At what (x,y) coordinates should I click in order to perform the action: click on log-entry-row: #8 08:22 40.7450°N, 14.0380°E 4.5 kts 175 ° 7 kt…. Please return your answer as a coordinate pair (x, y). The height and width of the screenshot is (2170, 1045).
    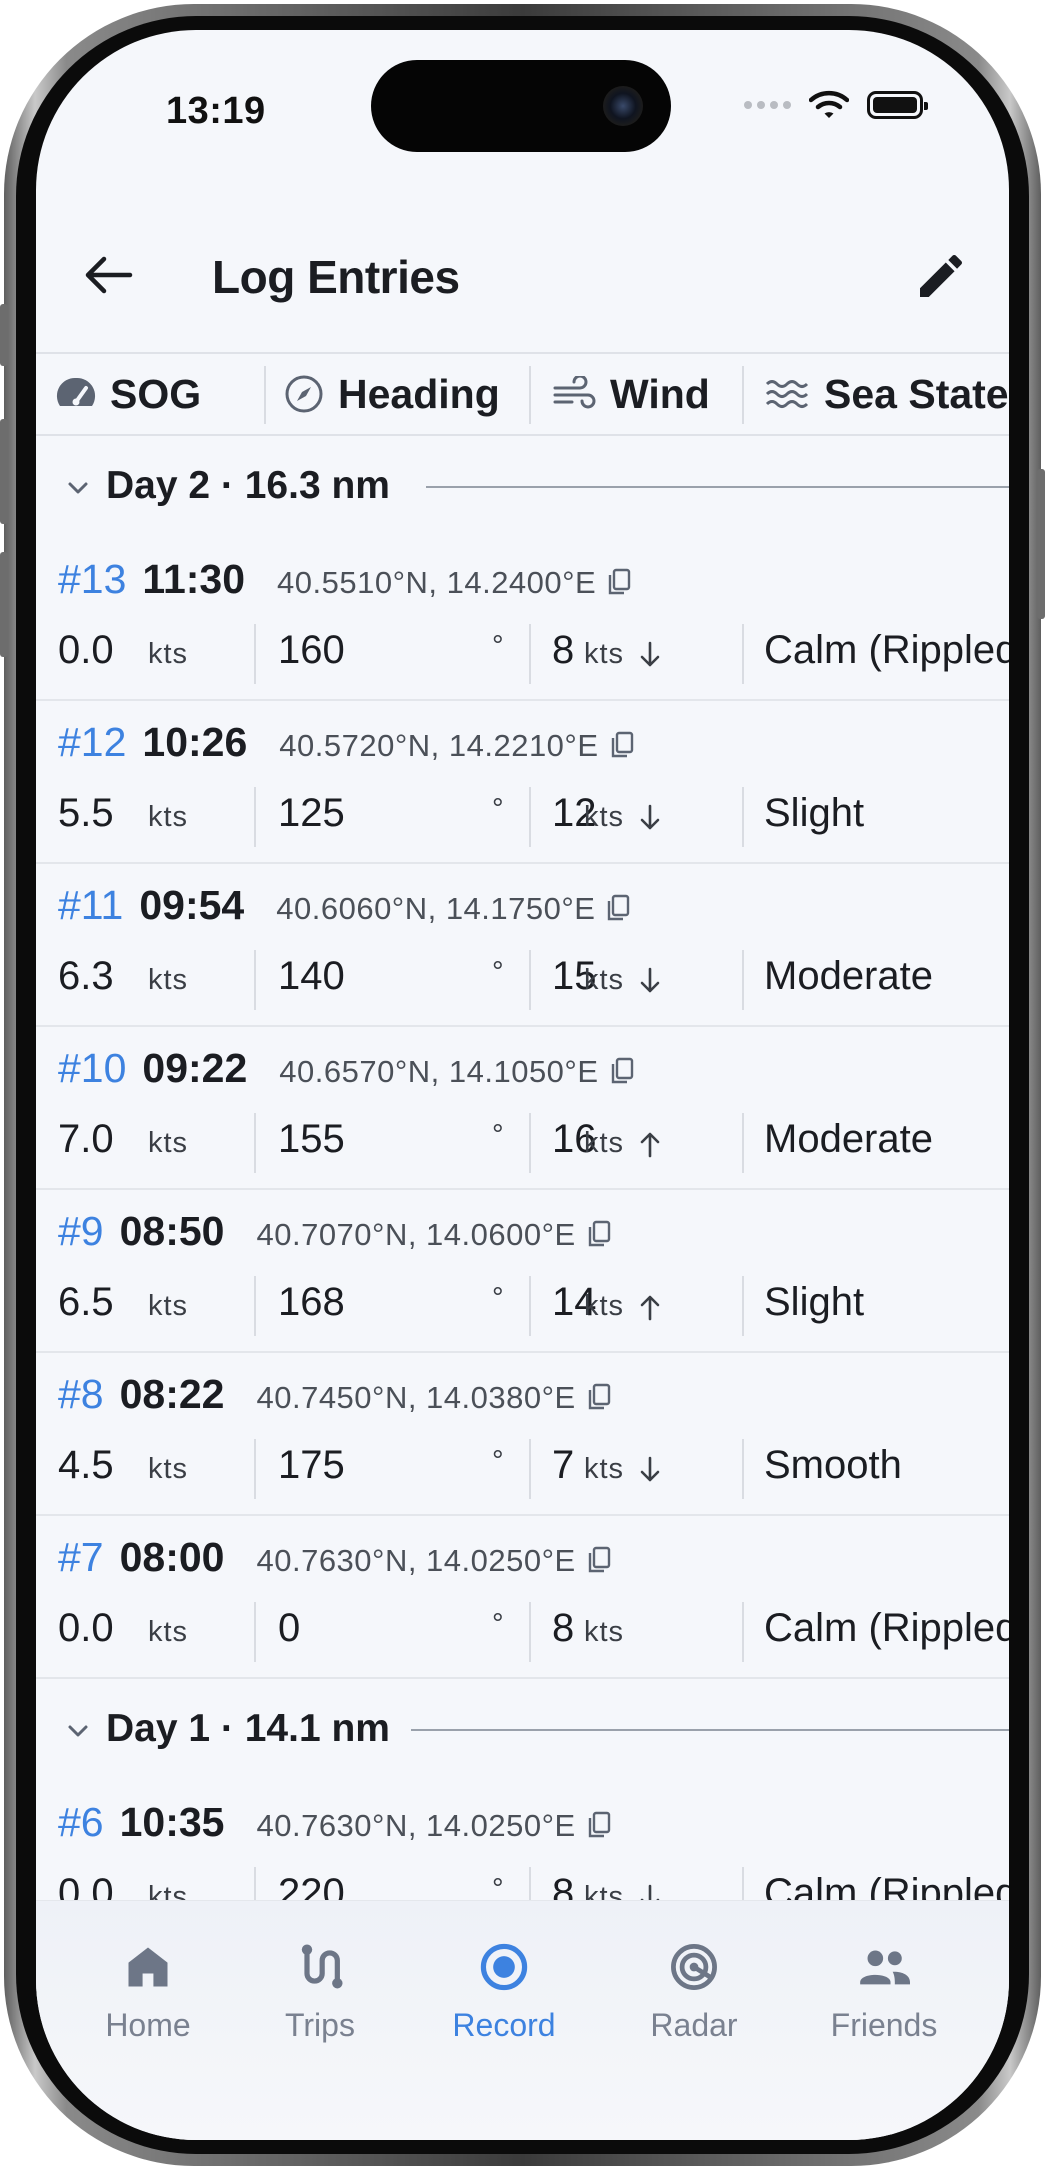
    Looking at the image, I should click on (522, 1434).